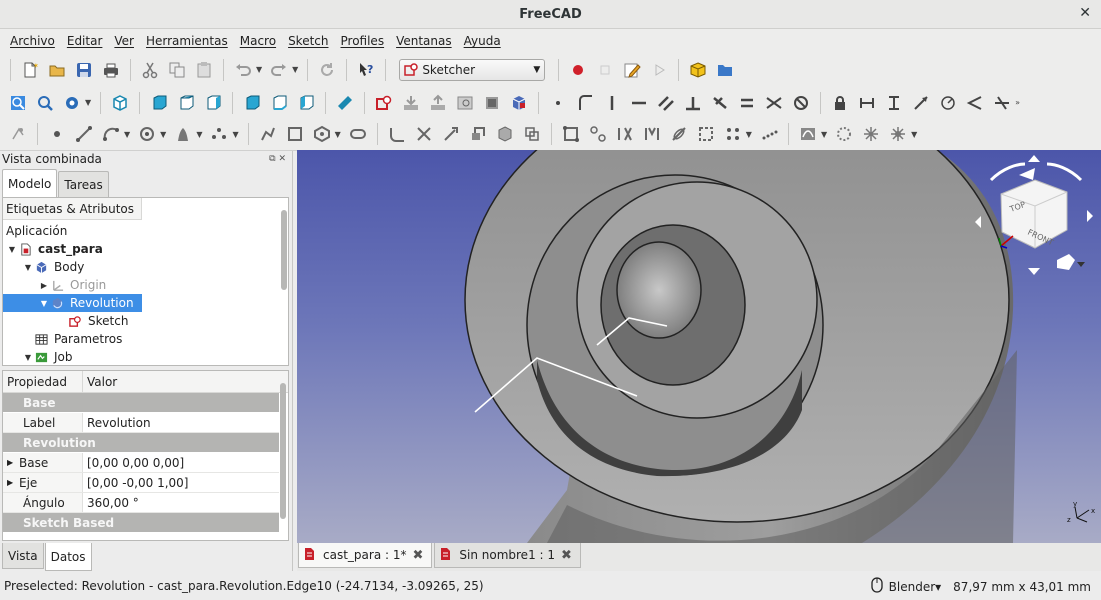 The height and width of the screenshot is (600, 1101). I want to click on tree-item-cast-para: ▼ cast_para, so click(145, 249).